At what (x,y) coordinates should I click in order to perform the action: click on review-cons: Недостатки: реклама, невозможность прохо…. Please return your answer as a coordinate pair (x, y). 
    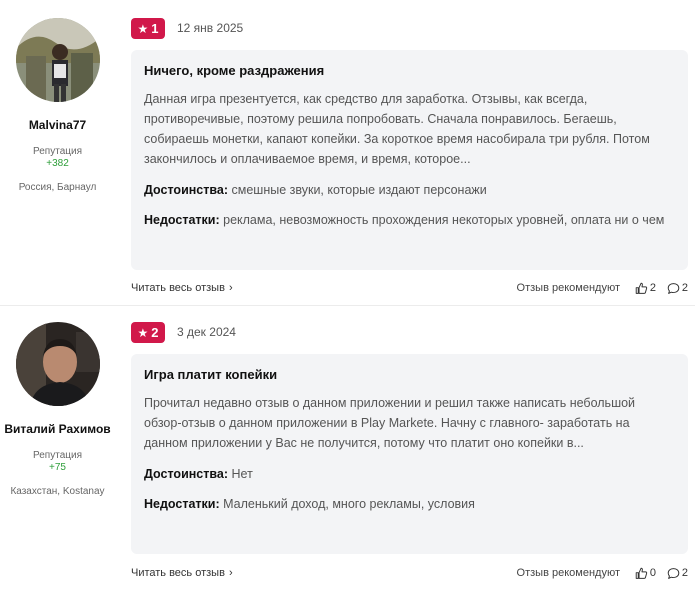
    Looking at the image, I should click on (409, 220).